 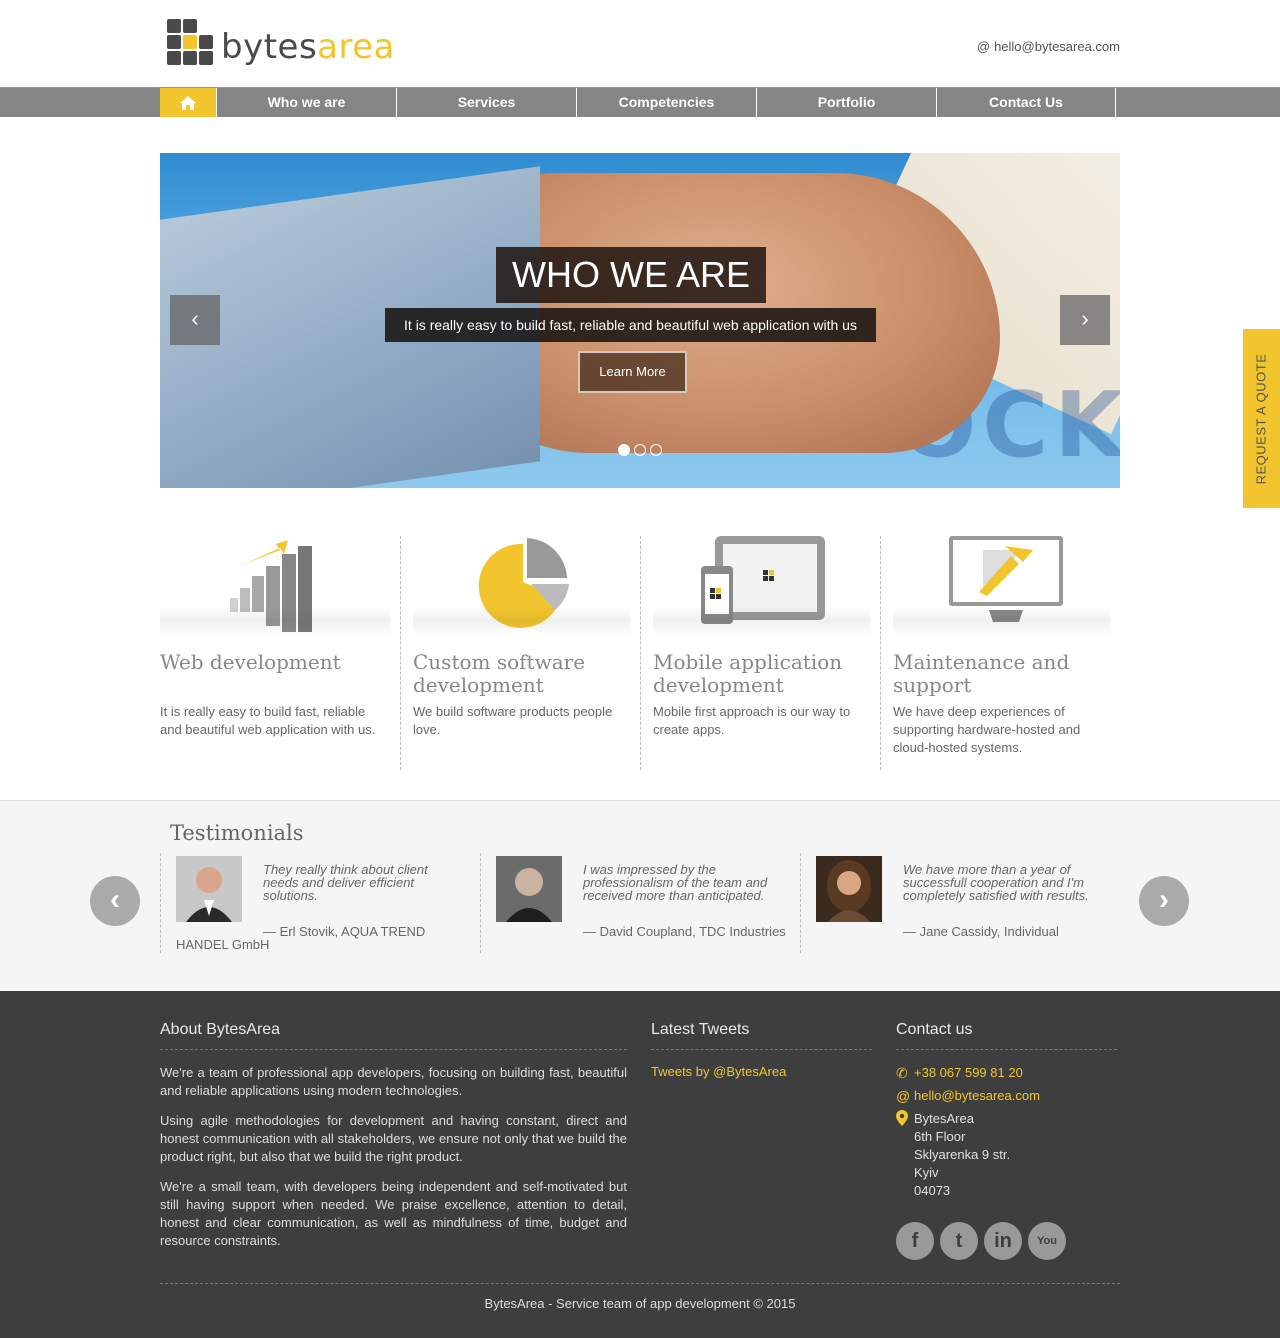 I want to click on nav-who-we-are: Who we are, so click(x=306, y=102).